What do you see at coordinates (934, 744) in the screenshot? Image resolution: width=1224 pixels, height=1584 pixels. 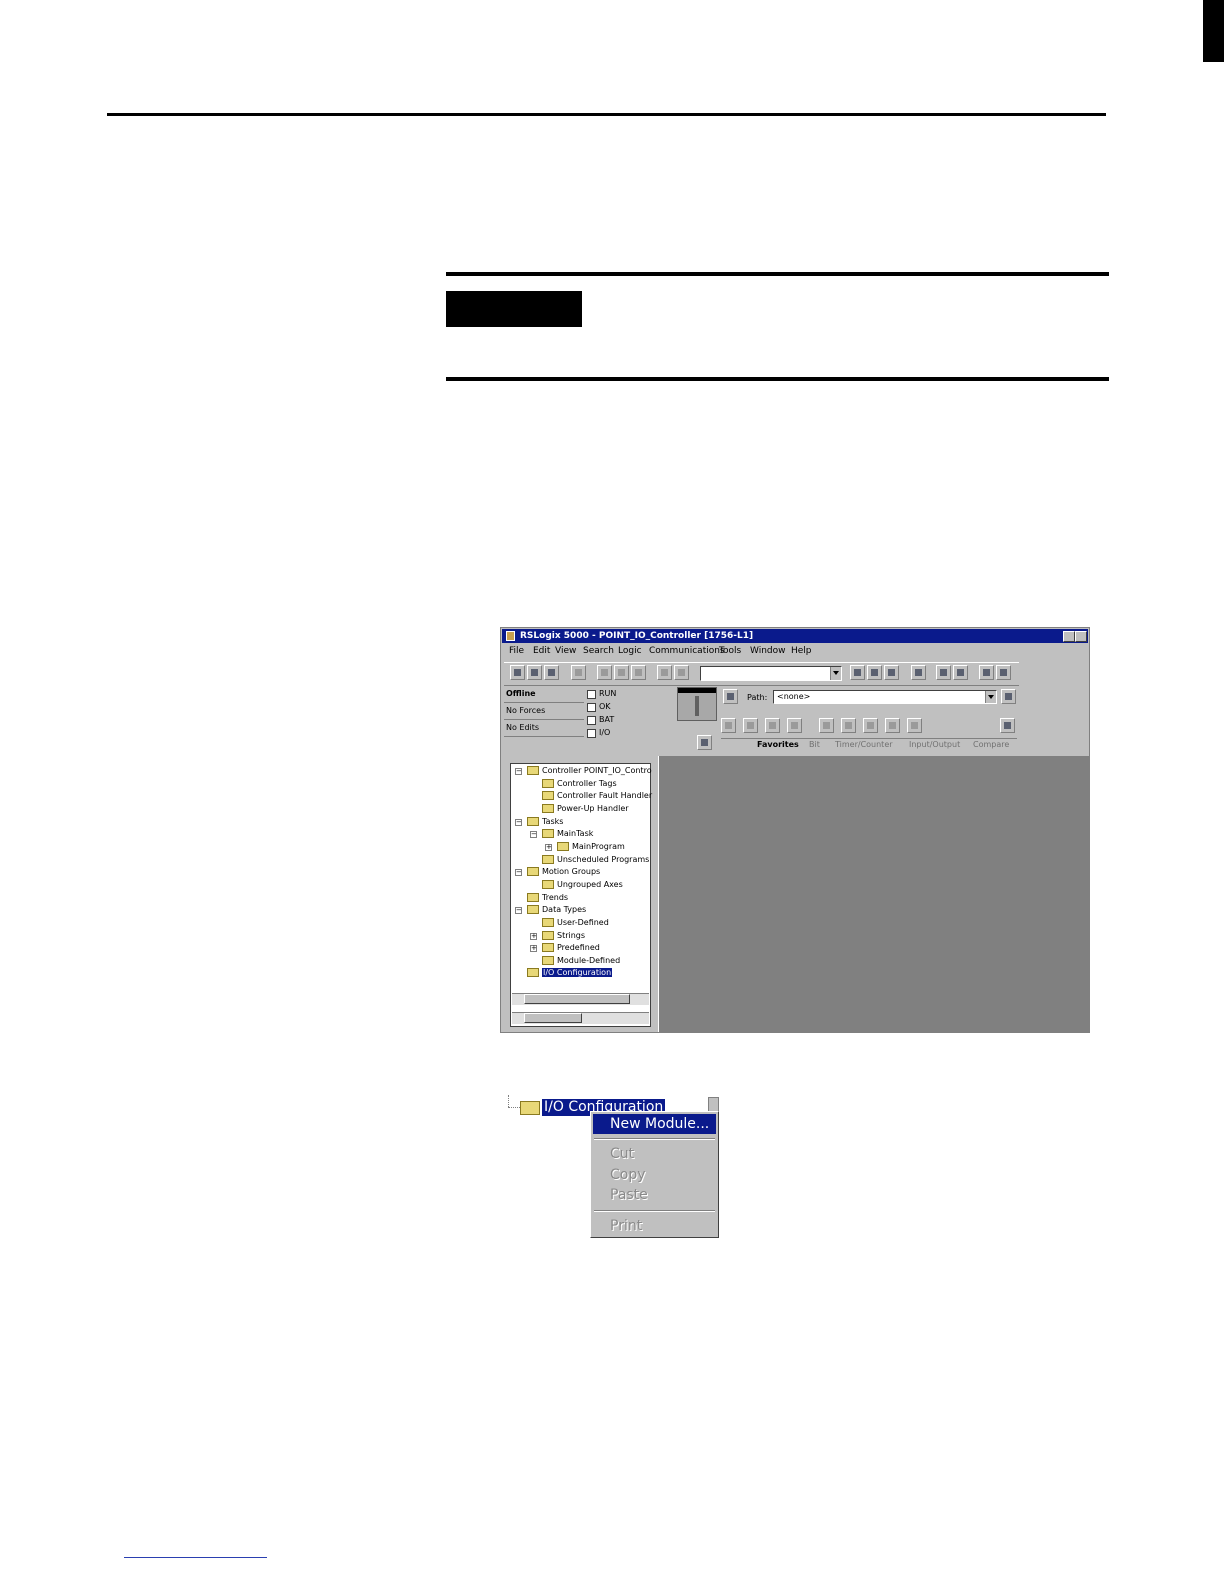 I see `tab-input-output: Input/Output` at bounding box center [934, 744].